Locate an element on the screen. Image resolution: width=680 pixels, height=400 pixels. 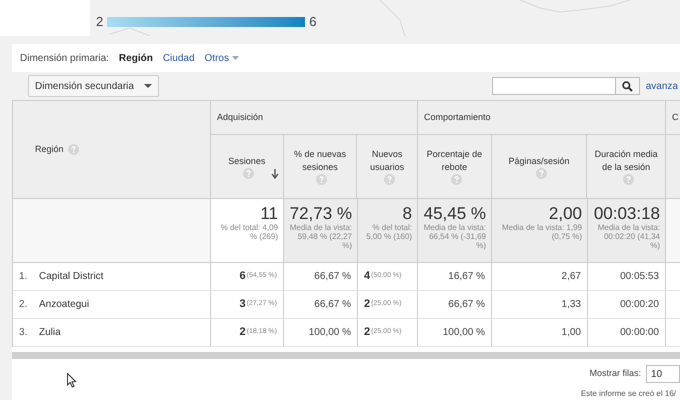
group-header: C is located at coordinates (675, 117).